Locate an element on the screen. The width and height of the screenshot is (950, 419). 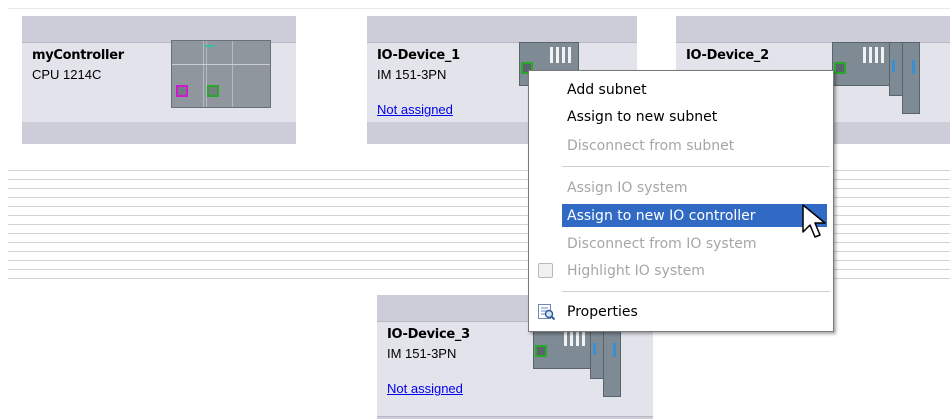
menu-item-highlight-io-system: Highlight IO system is located at coordinates (636, 271).